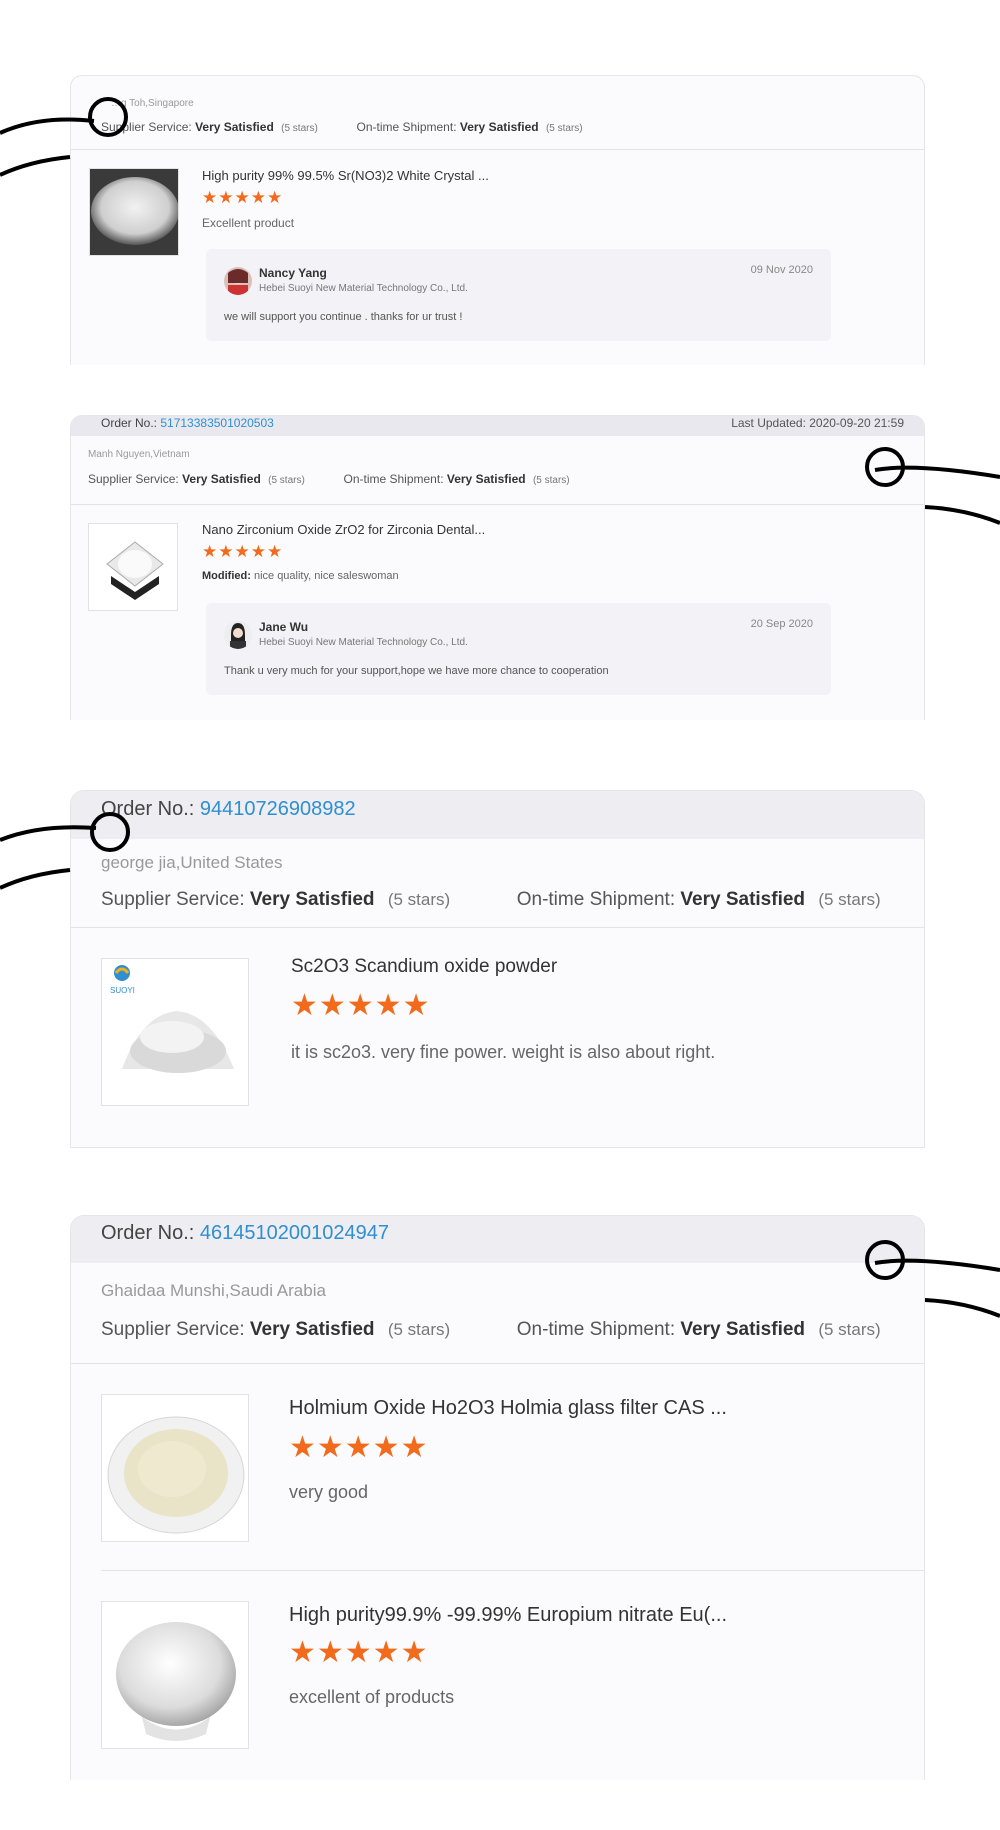 The width and height of the screenshot is (1000, 1830). Describe the element at coordinates (176, 1681) in the screenshot. I see `europium-nitrate-image-icon` at that location.